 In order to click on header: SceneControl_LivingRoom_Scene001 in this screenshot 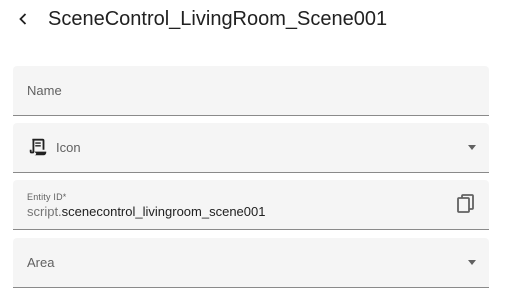, I will do `click(253, 20)`.